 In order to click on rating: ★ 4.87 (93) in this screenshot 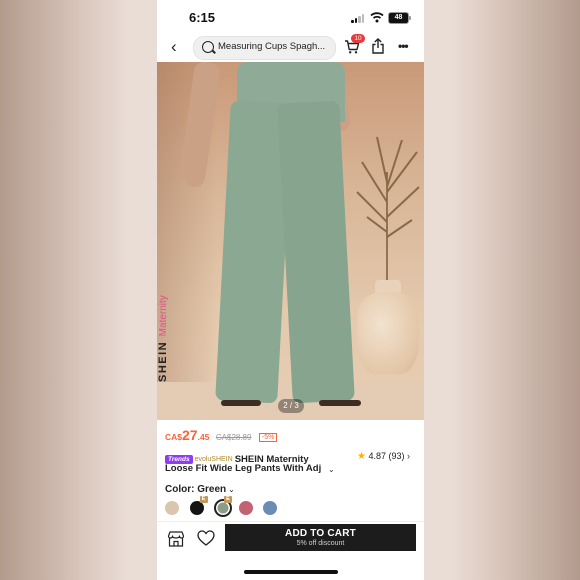, I will do `click(381, 456)`.